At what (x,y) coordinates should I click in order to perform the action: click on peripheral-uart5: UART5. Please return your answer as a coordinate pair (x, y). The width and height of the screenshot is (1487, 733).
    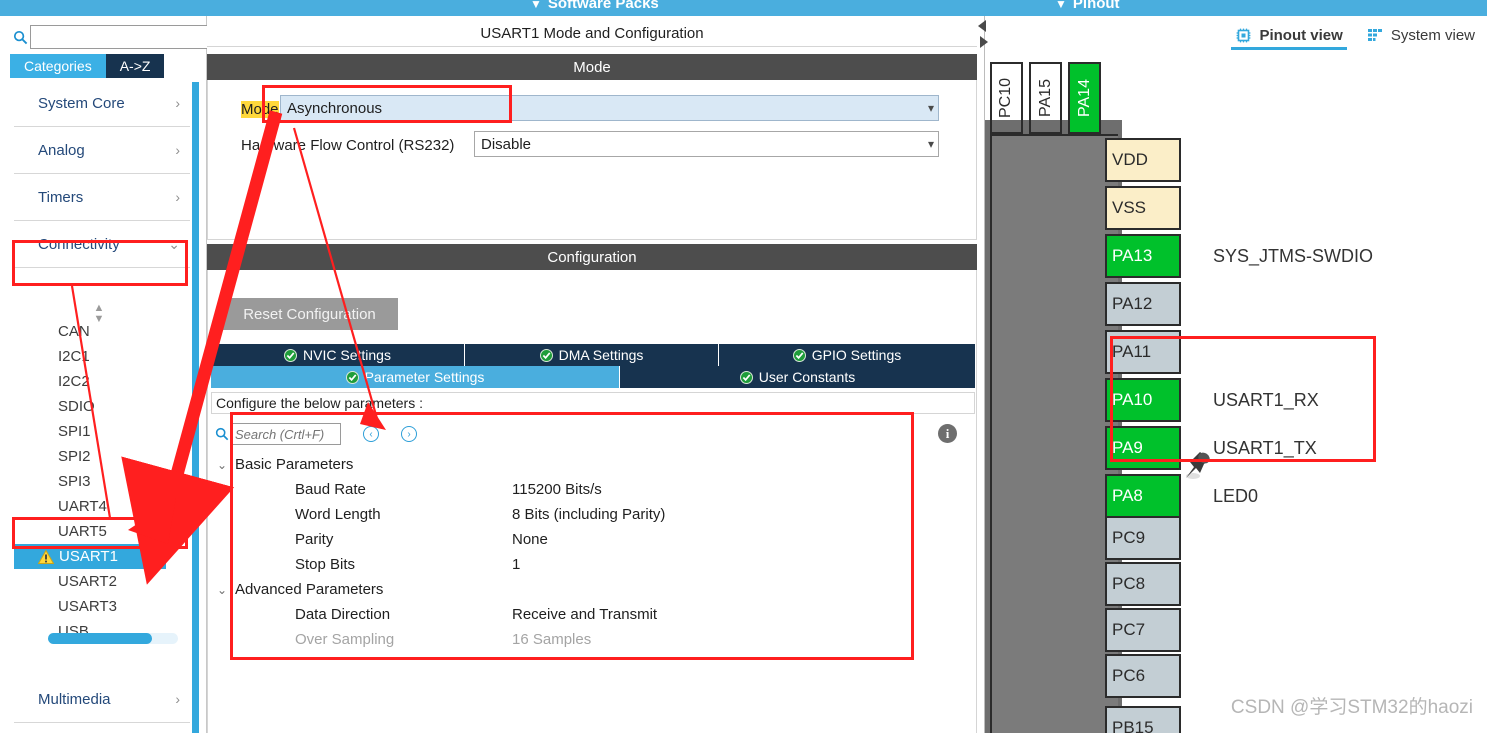
    Looking at the image, I should click on (90, 531).